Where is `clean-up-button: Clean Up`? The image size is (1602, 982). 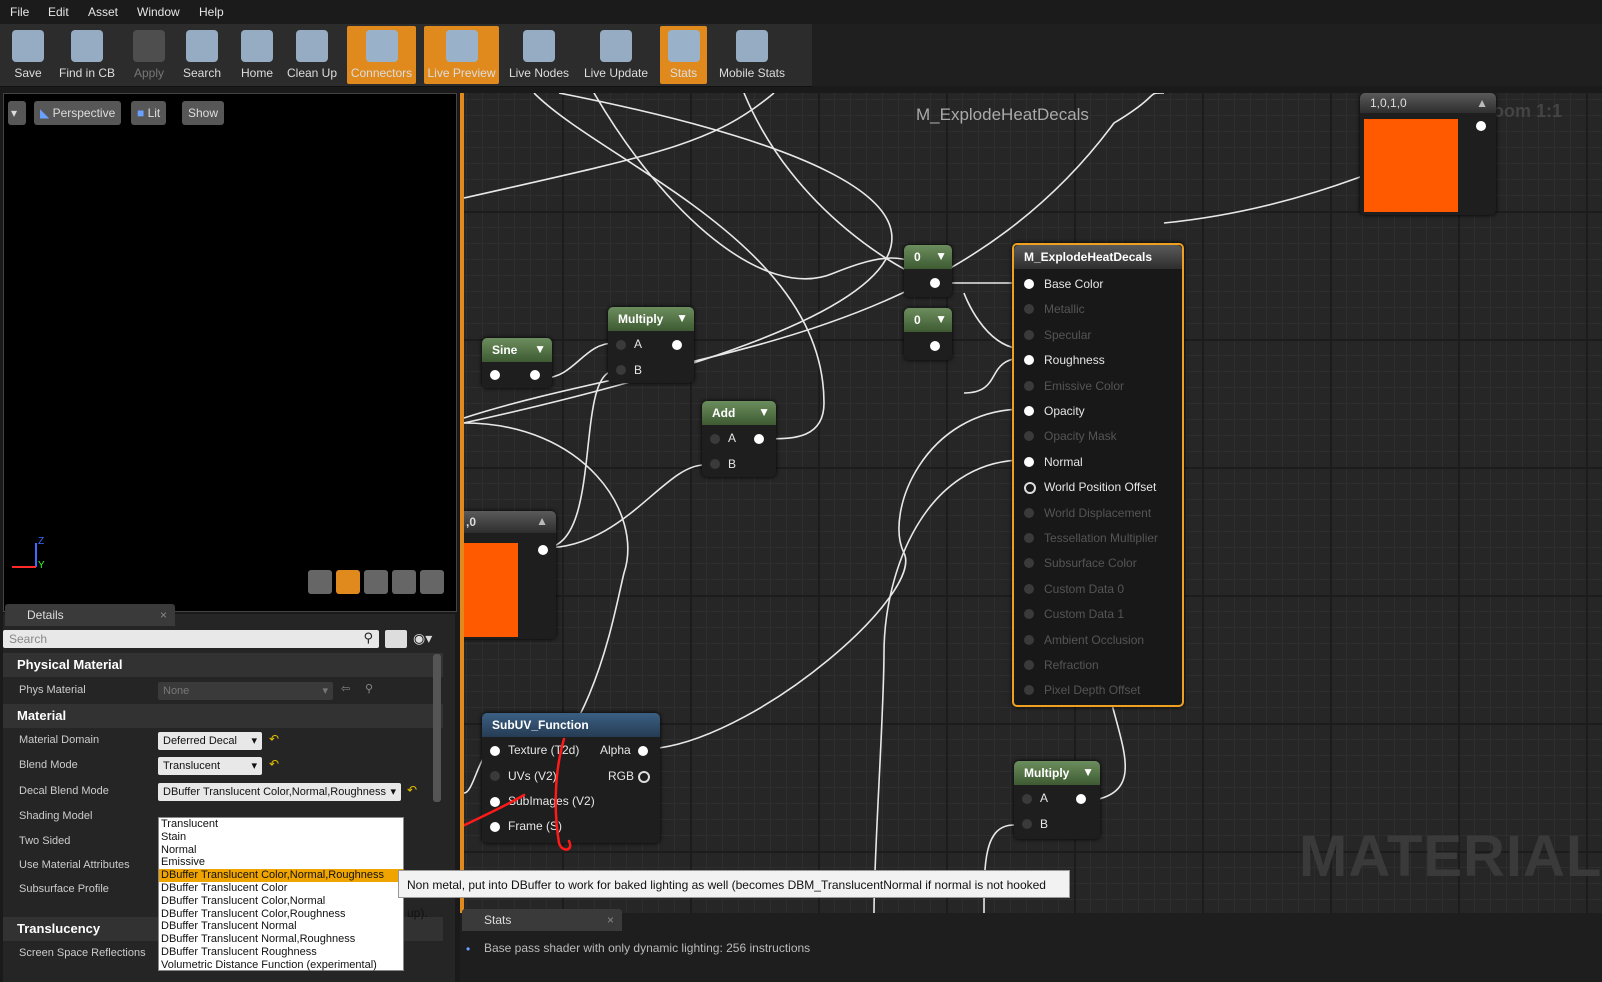
clean-up-button: Clean Up is located at coordinates (312, 55).